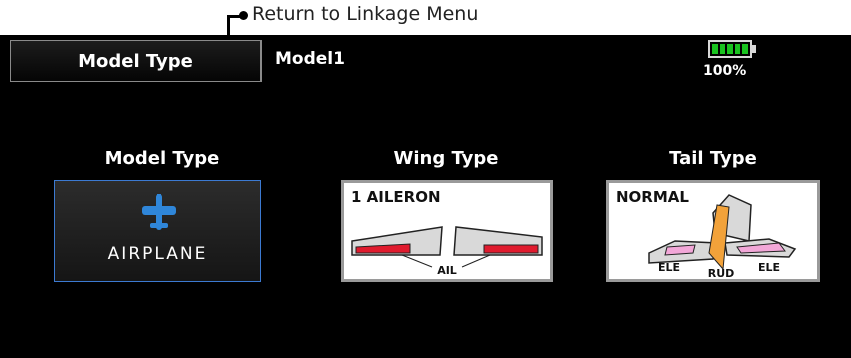 The height and width of the screenshot is (358, 851). What do you see at coordinates (162, 158) in the screenshot?
I see `model-type-heading: Model Type` at bounding box center [162, 158].